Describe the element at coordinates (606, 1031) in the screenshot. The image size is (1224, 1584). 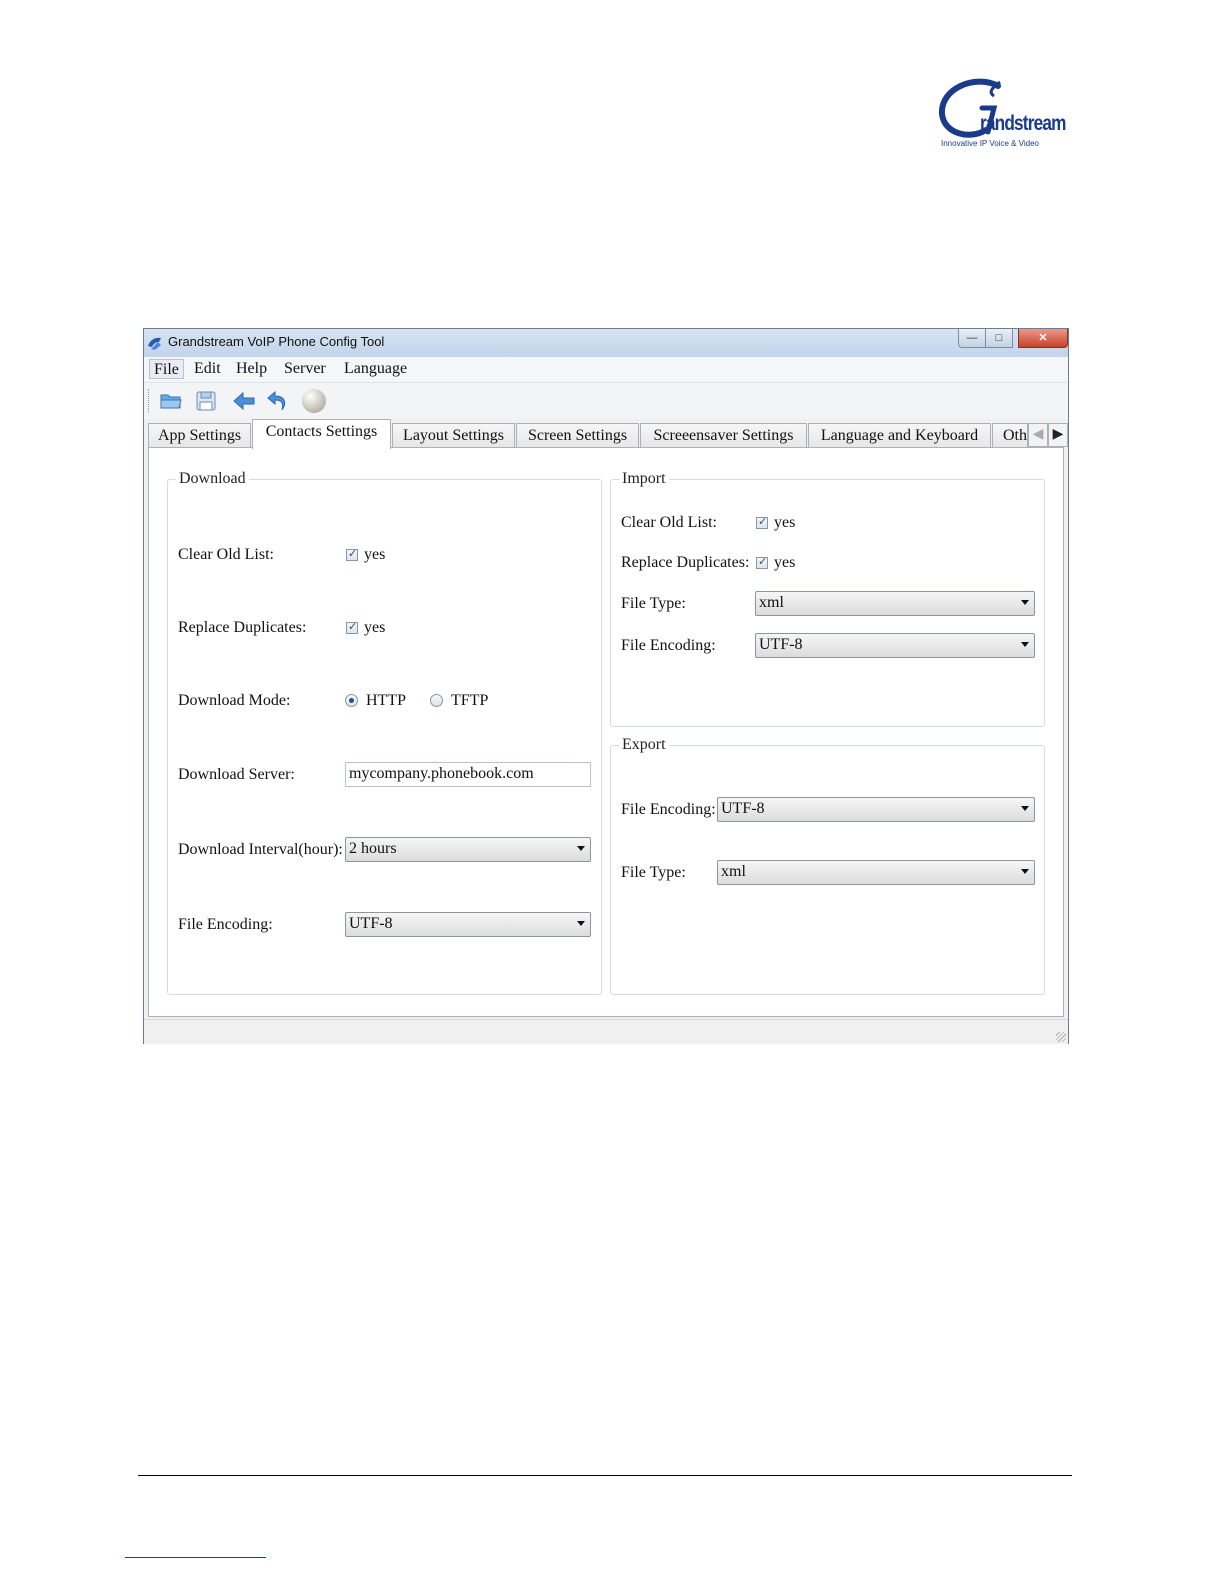
I see `status-bar` at that location.